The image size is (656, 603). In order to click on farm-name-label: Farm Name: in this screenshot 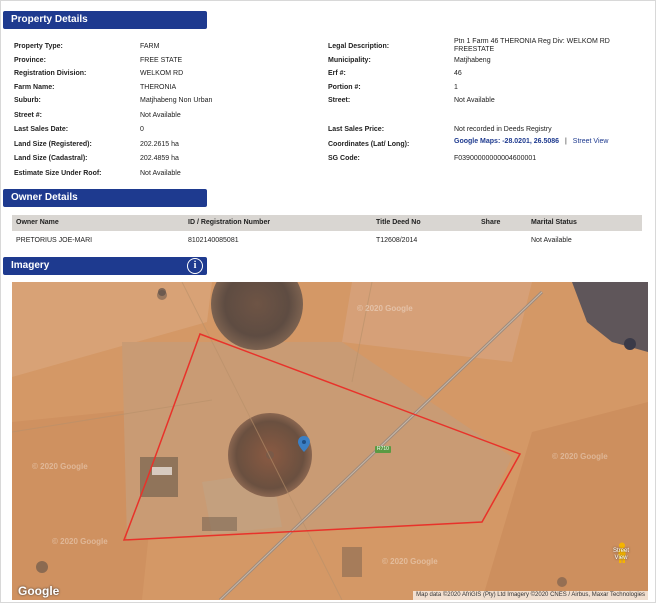, I will do `click(34, 87)`.